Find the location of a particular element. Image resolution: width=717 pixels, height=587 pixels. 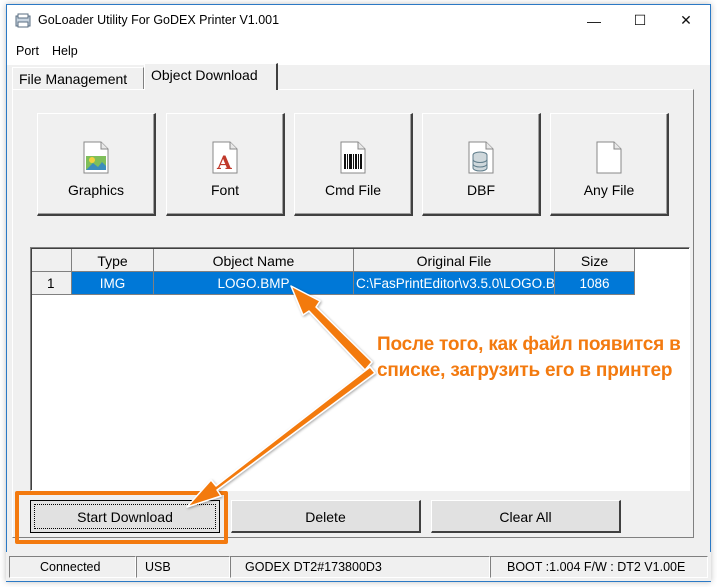

database-file-icon is located at coordinates (481, 157).